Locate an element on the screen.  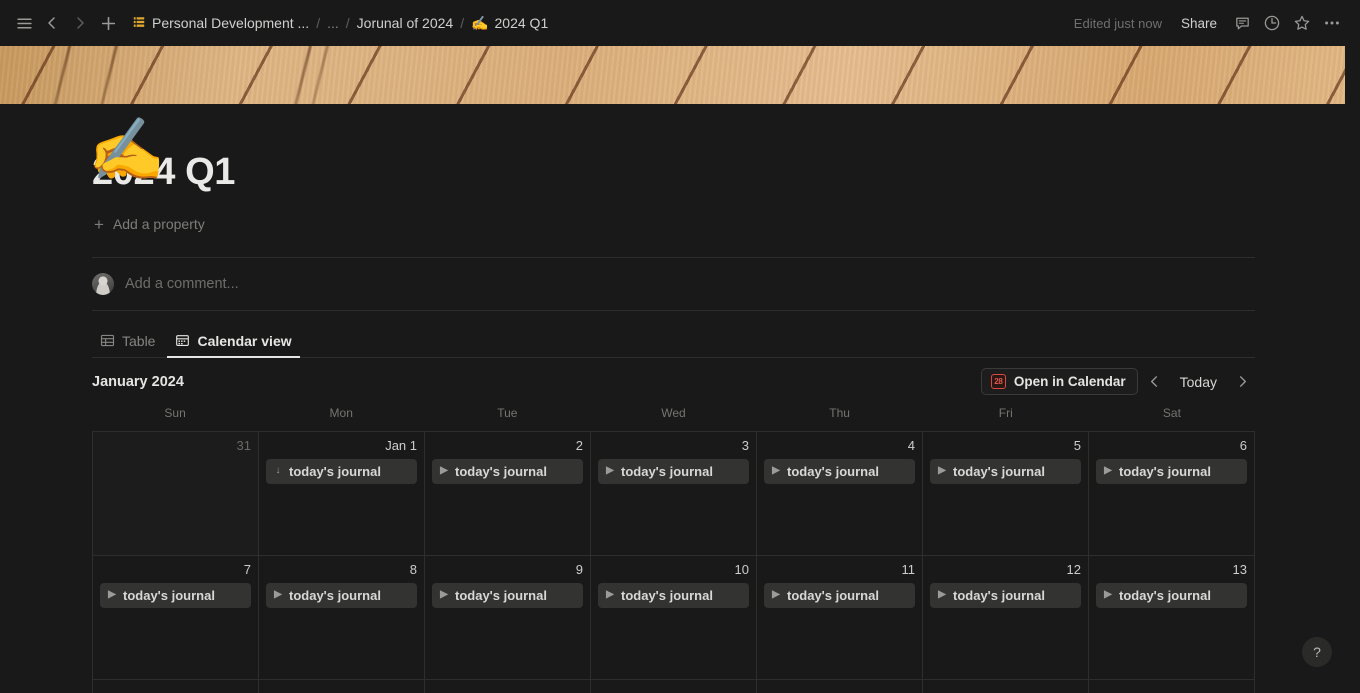
calendar-prev-month-chevron-left-icon is located at coordinates (1155, 382).